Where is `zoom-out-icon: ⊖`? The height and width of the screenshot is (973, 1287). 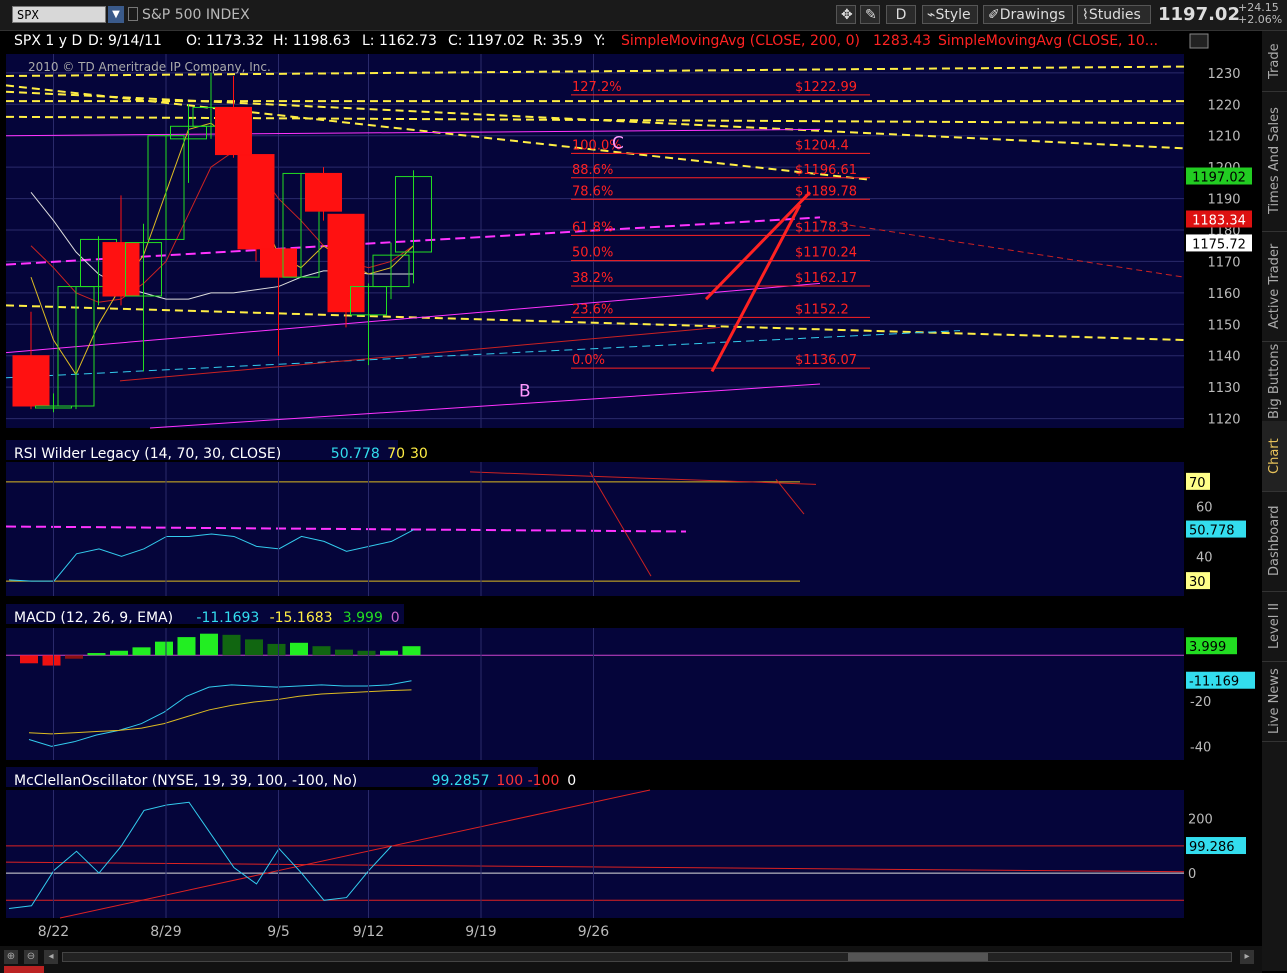 zoom-out-icon: ⊖ is located at coordinates (31, 957).